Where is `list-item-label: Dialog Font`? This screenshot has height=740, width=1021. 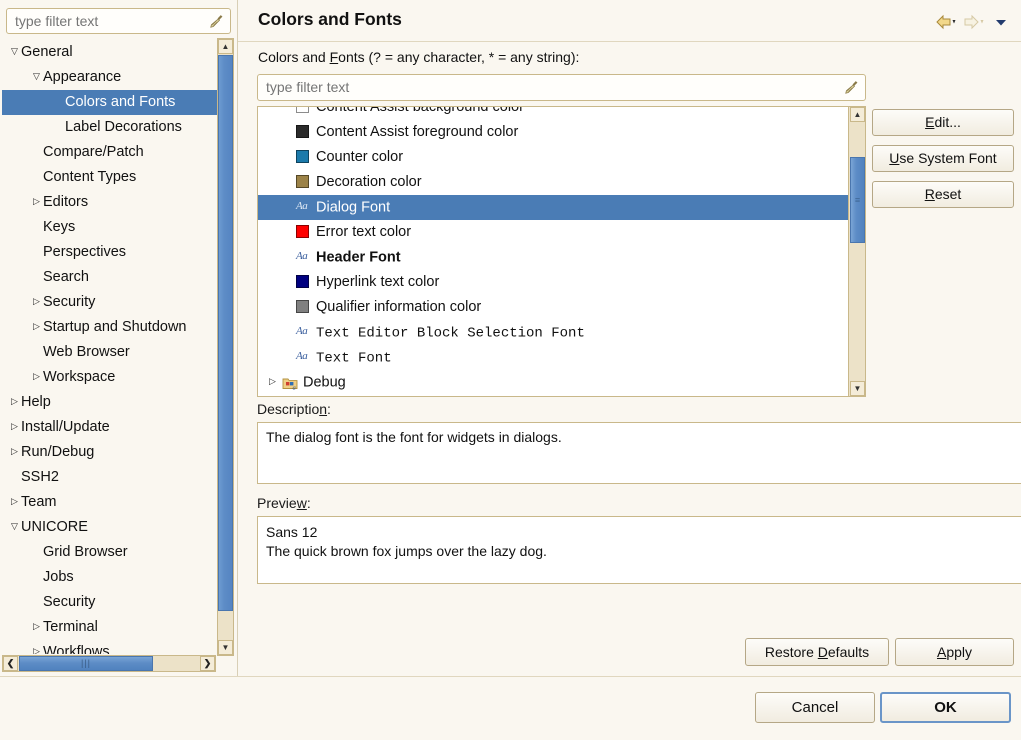 list-item-label: Dialog Font is located at coordinates (353, 207).